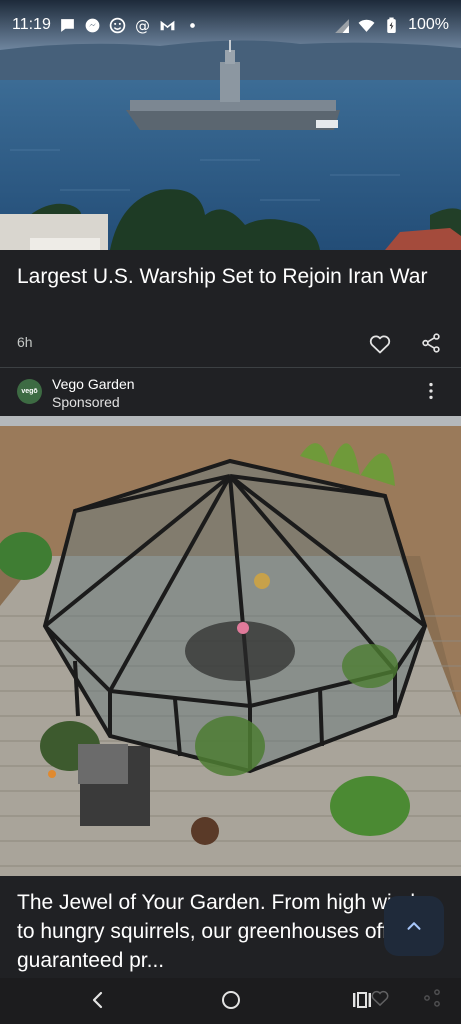 This screenshot has height=1024, width=461. Describe the element at coordinates (67, 25) in the screenshot. I see `chat-bubble-icon` at that location.